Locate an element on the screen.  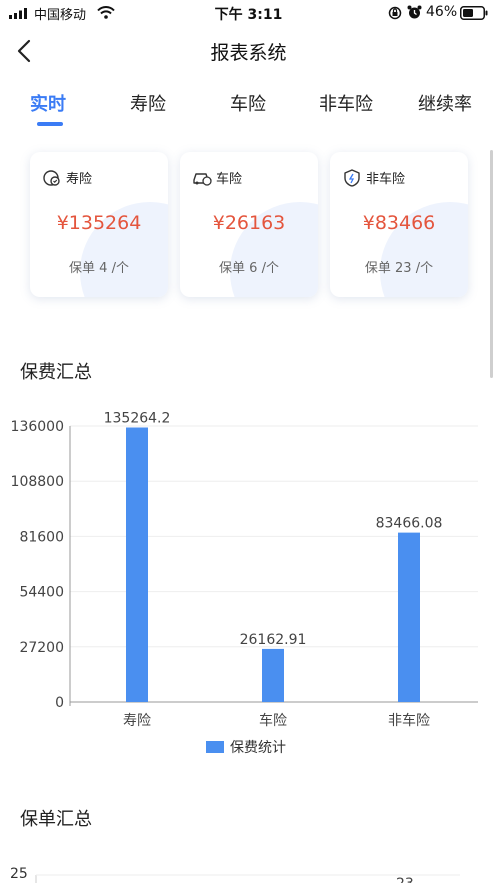
legend-swatch is located at coordinates (215, 747).